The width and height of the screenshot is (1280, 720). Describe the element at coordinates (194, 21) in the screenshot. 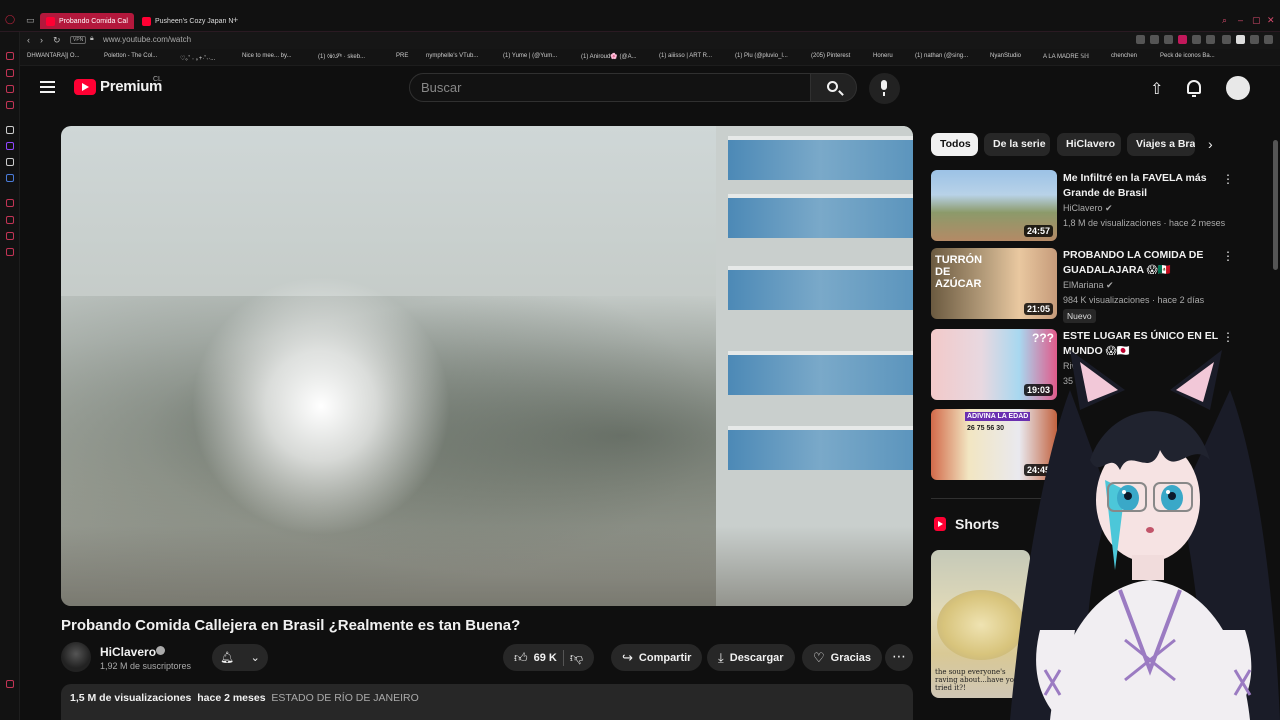

I see `tab-label: Pusheen's Cozy Japan N` at that location.